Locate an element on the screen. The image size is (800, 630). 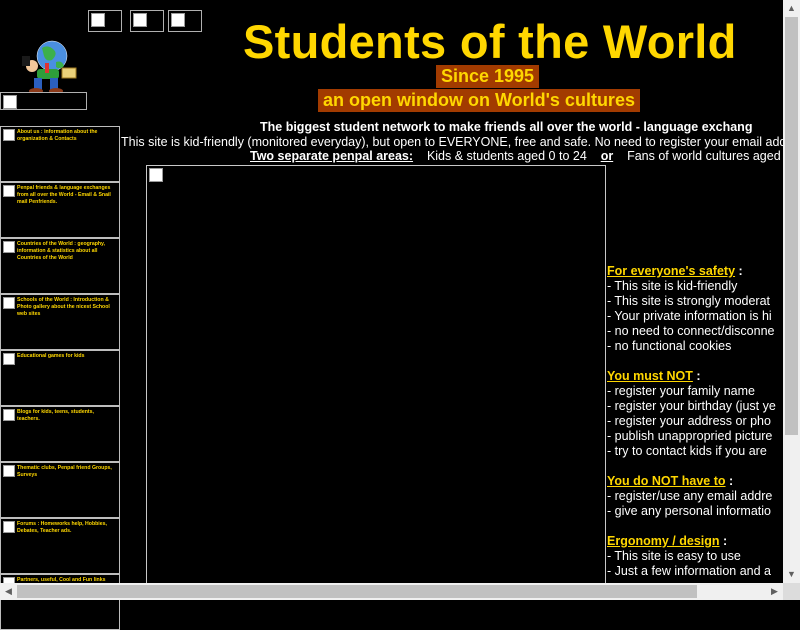
safety-item: - no need to connect/disconne is located at coordinates (691, 331).